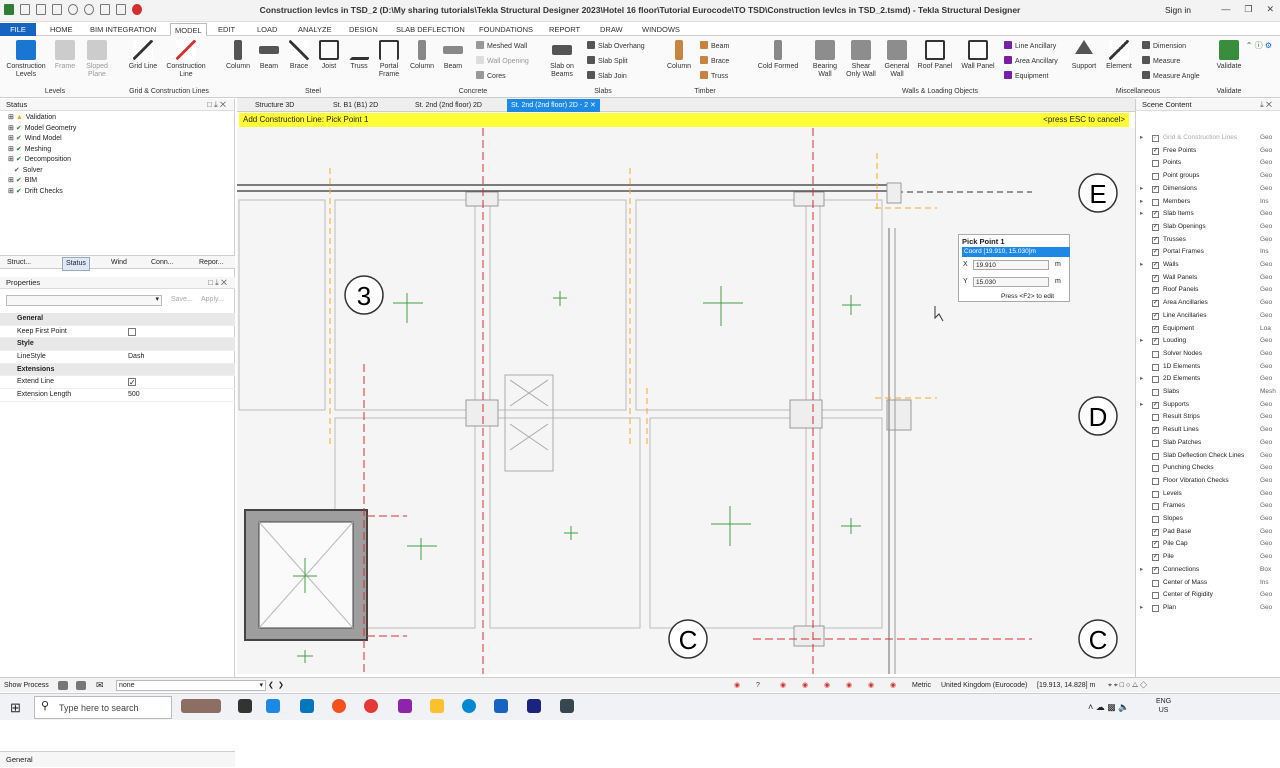 Image resolution: width=1280 pixels, height=768 pixels. What do you see at coordinates (714, 45) in the screenshot?
I see `timber-beam-button: Beam` at bounding box center [714, 45].